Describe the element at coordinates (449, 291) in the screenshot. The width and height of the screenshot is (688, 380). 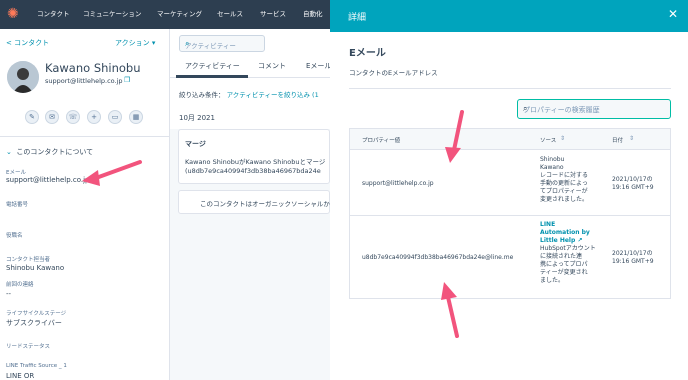
I see `arrow-head-row2` at that location.